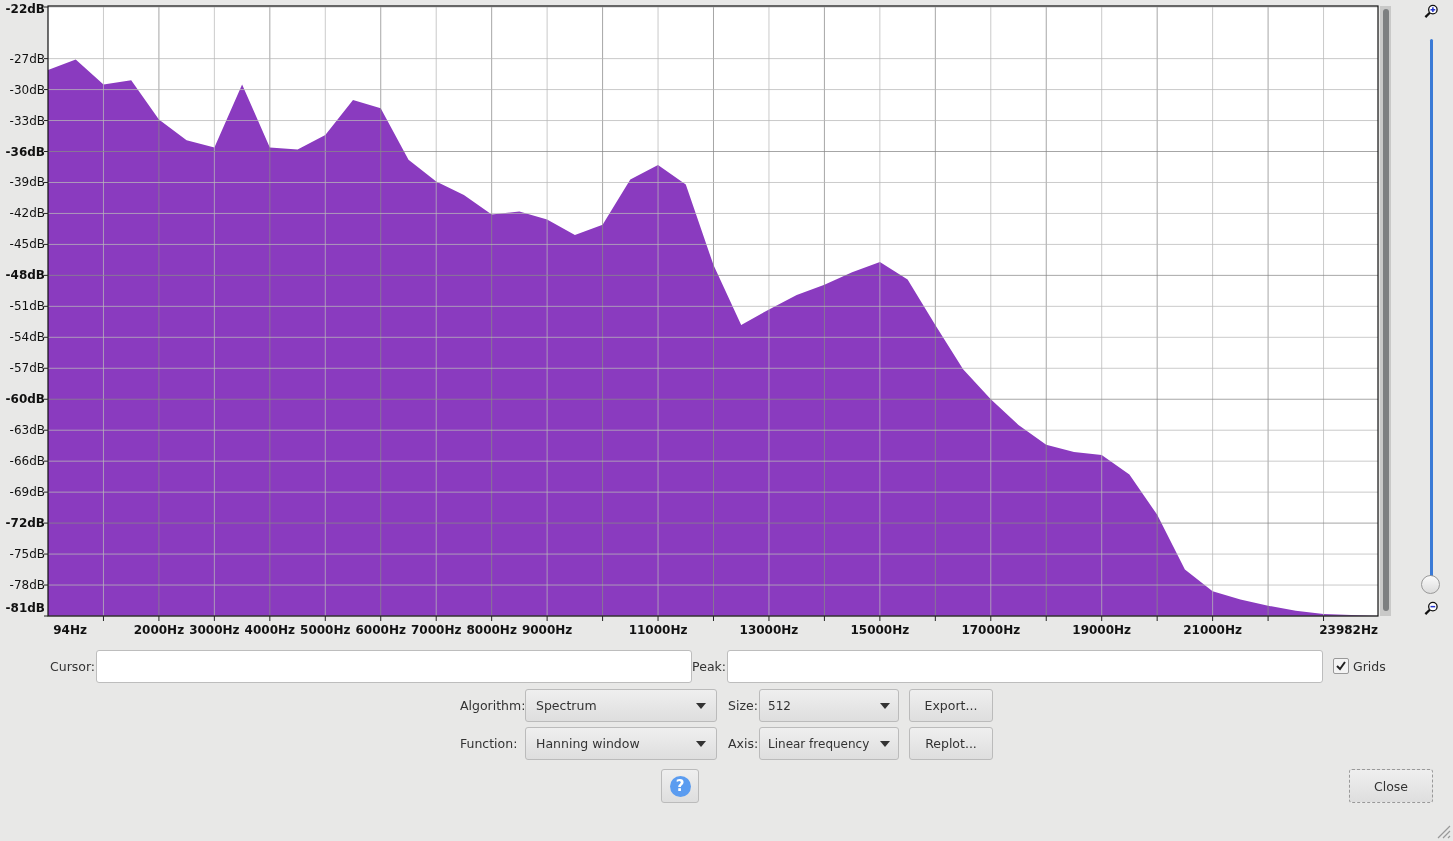  What do you see at coordinates (214, 630) in the screenshot?
I see `x-axis-label: 3000Hz` at bounding box center [214, 630].